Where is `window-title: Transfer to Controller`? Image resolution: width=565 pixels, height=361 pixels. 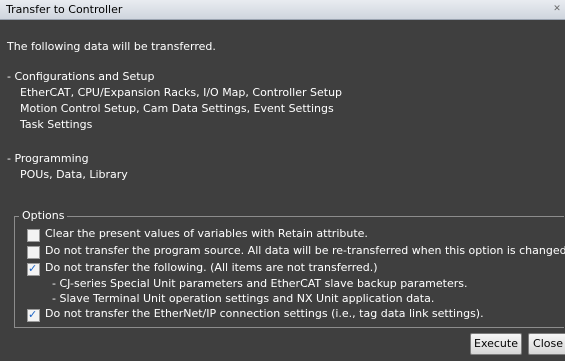 window-title: Transfer to Controller is located at coordinates (64, 9).